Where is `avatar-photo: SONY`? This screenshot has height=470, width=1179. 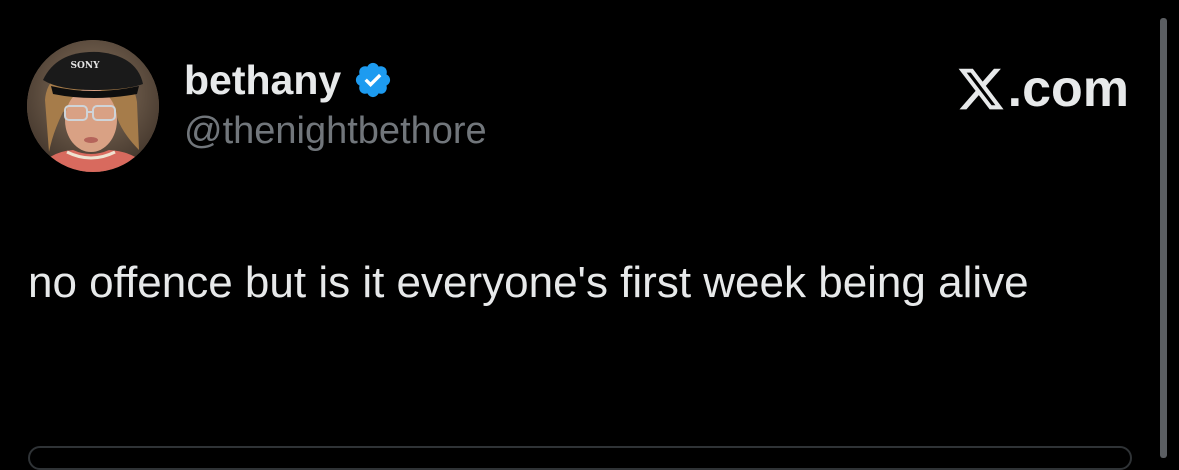
avatar-photo: SONY is located at coordinates (93, 106).